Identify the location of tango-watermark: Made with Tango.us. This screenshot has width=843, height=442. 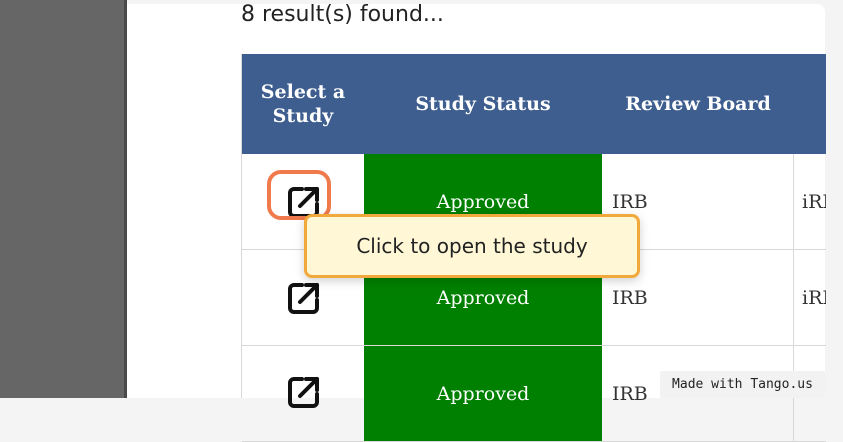
(742, 384).